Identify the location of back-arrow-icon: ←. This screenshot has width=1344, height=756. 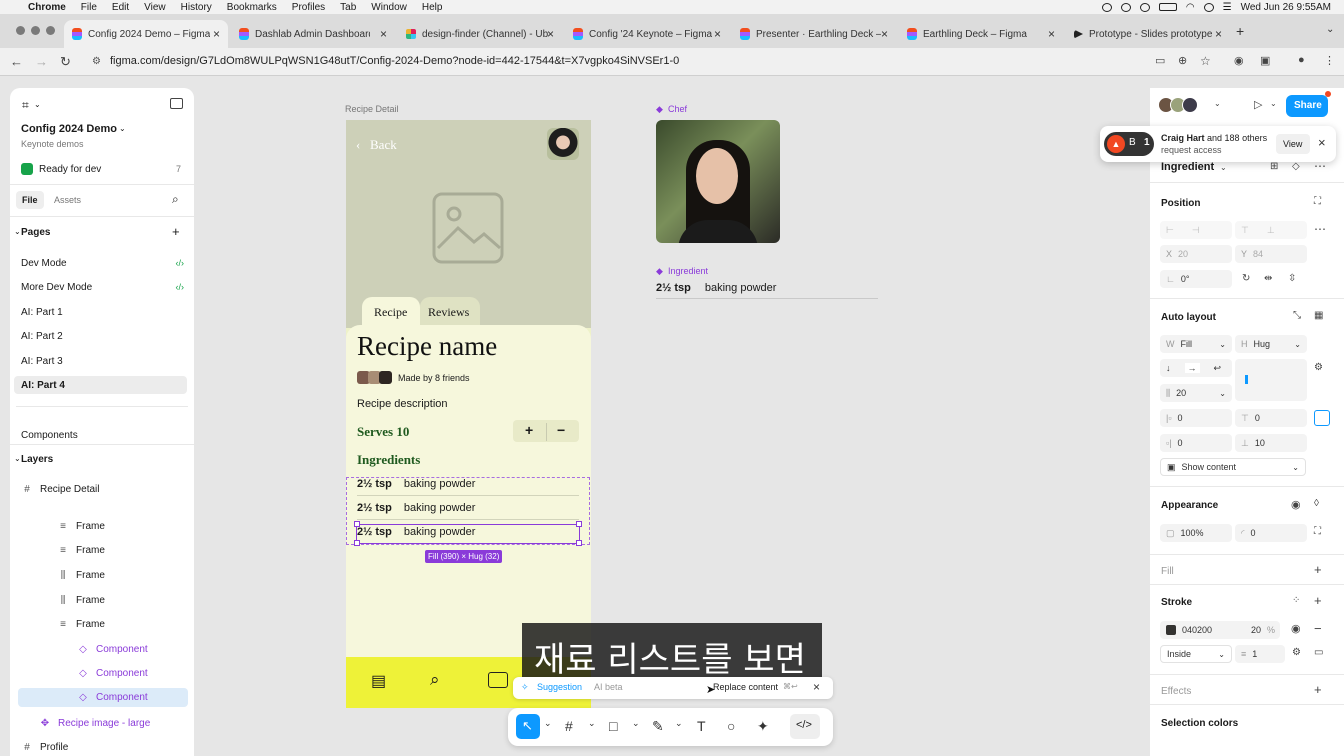
(16, 61).